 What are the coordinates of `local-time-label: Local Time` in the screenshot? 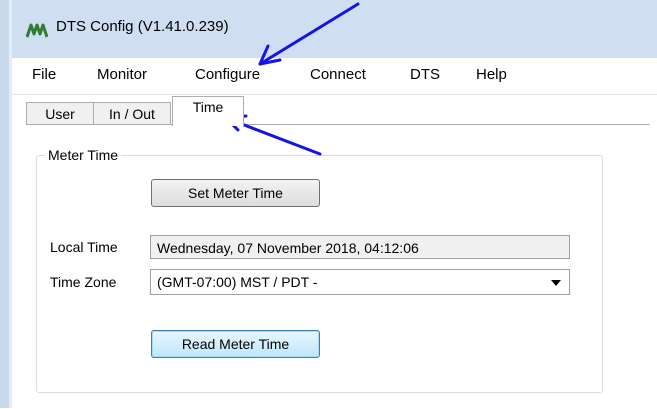 It's located at (84, 247).